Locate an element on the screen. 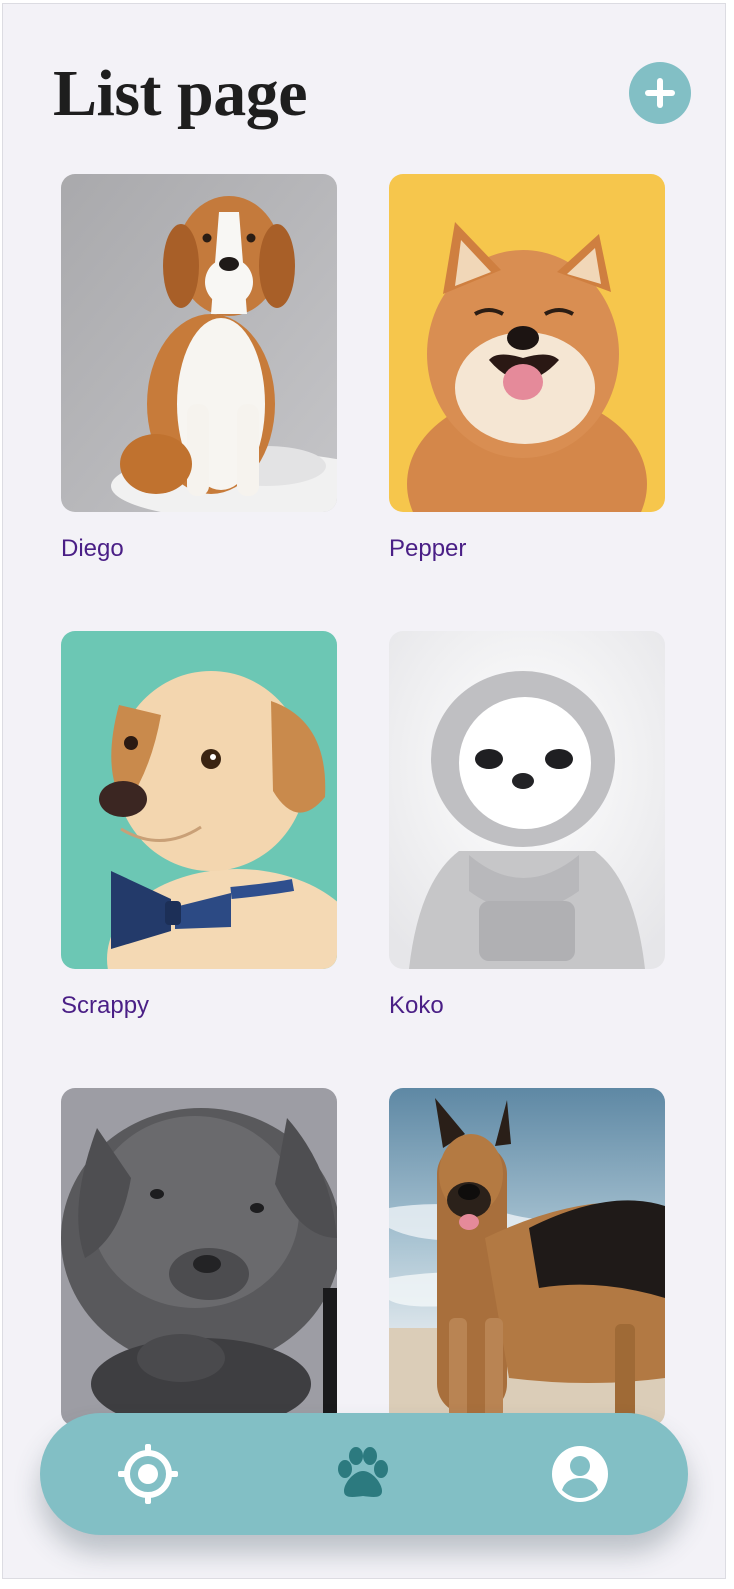 This screenshot has width=734, height=1589. pet-card: Diego is located at coordinates (199, 369).